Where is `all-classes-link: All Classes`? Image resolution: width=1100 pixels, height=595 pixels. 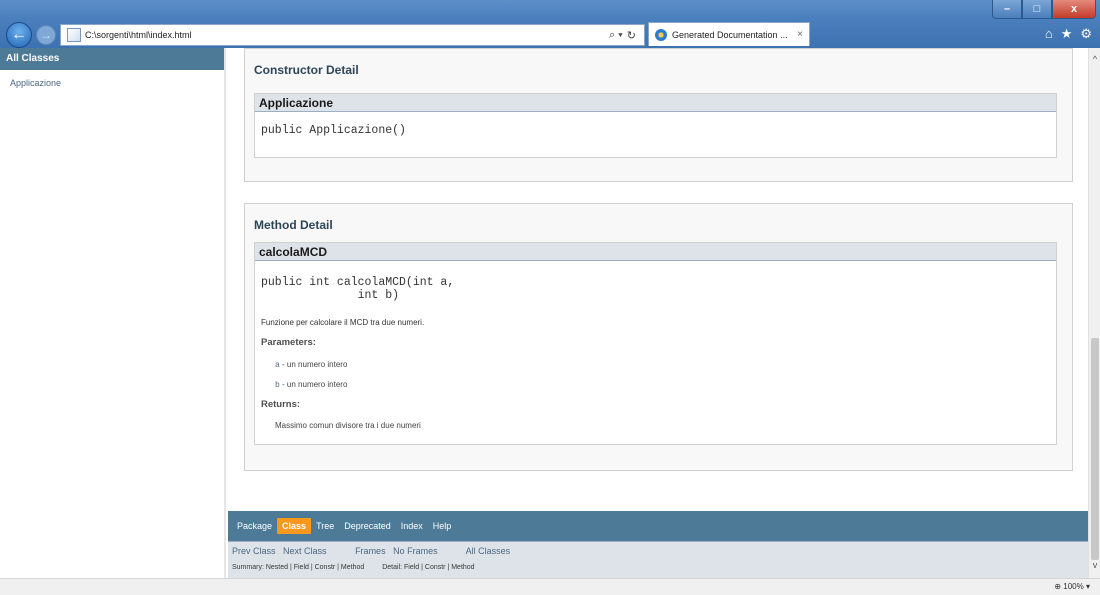
all-classes-link: All Classes is located at coordinates (488, 551).